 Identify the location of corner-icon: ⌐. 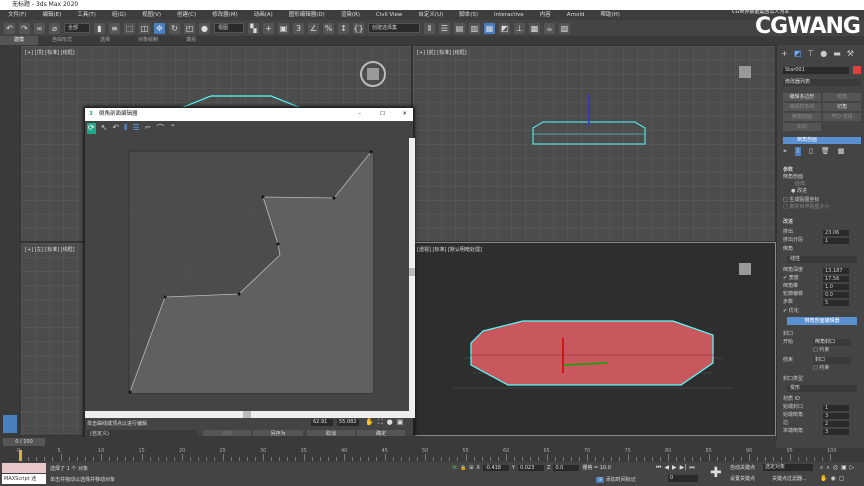
(148, 128).